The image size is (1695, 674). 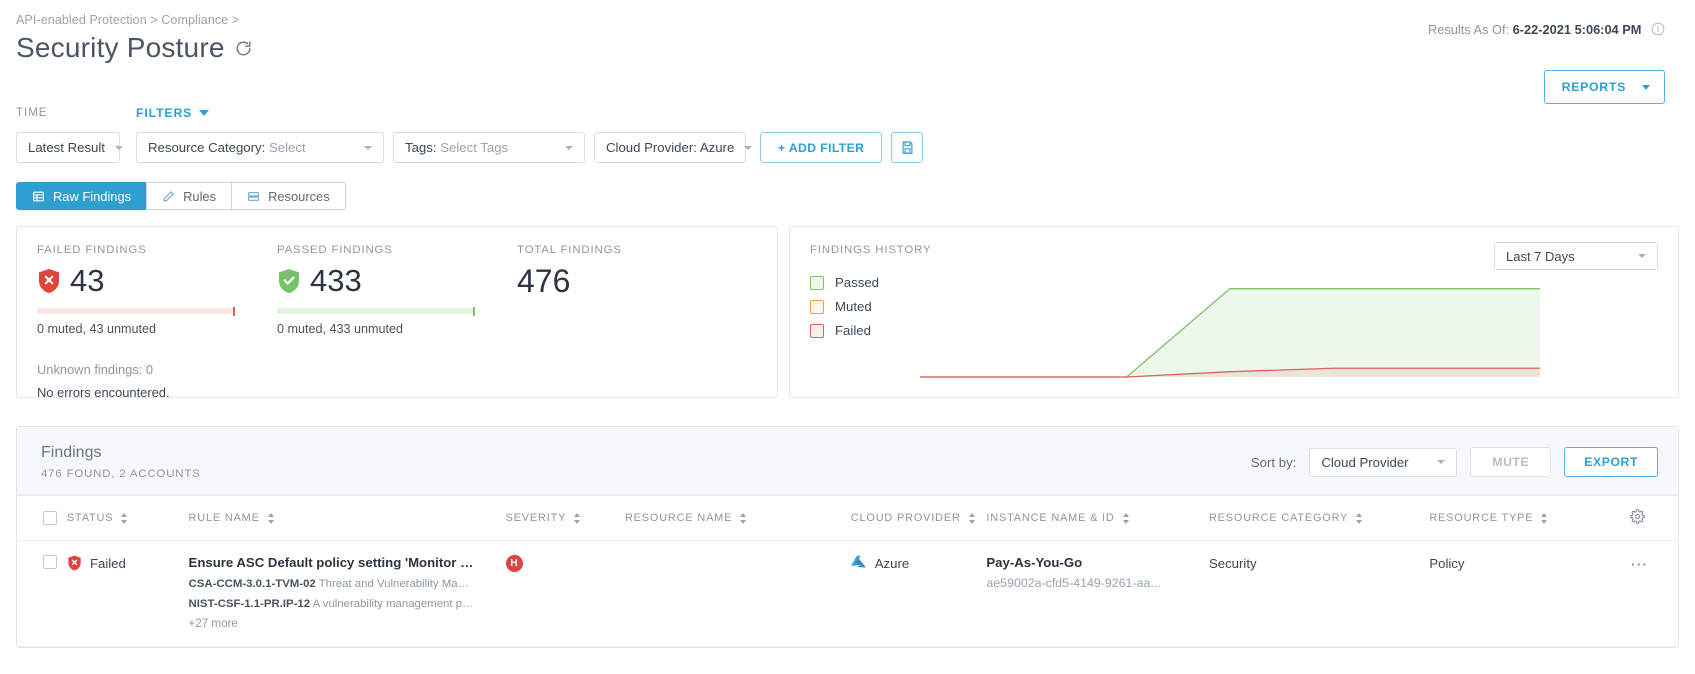 I want to click on pencil-icon, so click(x=168, y=196).